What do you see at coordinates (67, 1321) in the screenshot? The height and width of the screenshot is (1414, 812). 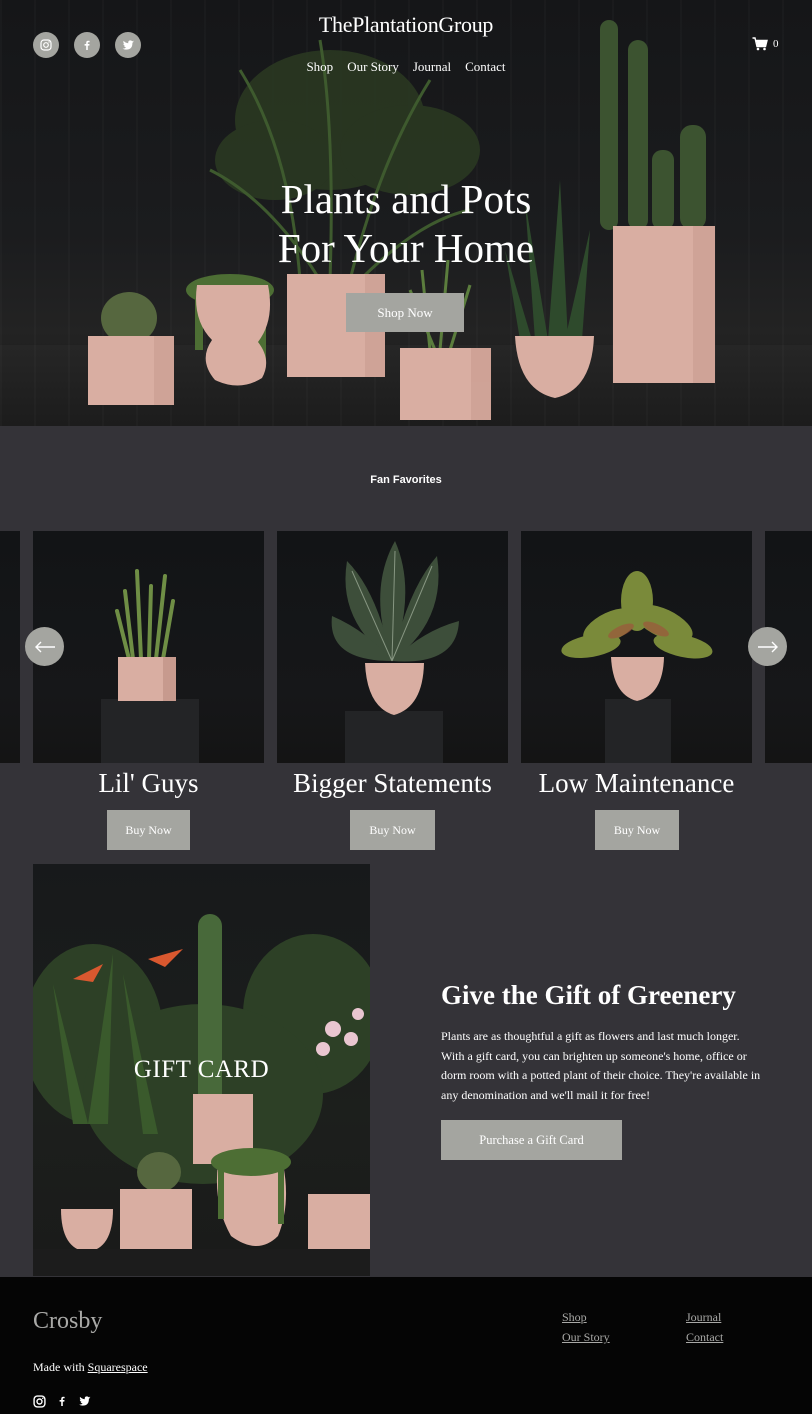 I see `footer-logo: Crosby` at bounding box center [67, 1321].